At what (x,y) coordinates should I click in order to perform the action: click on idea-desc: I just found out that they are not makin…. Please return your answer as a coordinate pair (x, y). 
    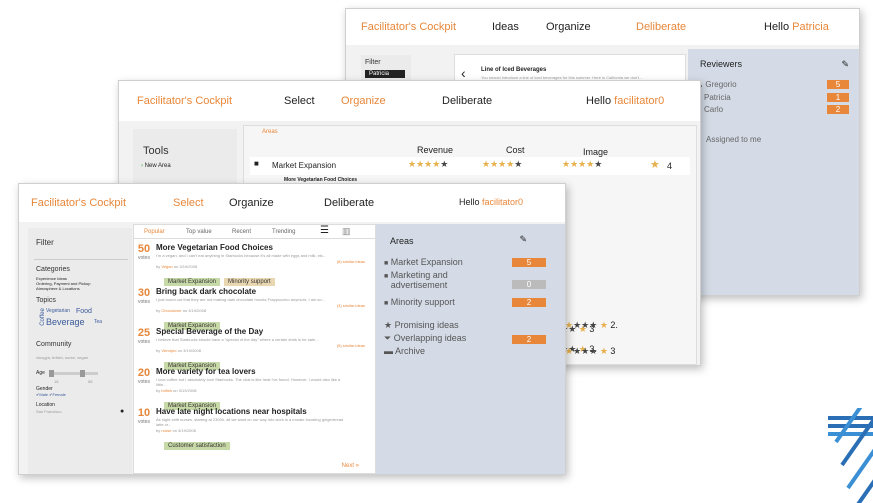
    Looking at the image, I should click on (240, 299).